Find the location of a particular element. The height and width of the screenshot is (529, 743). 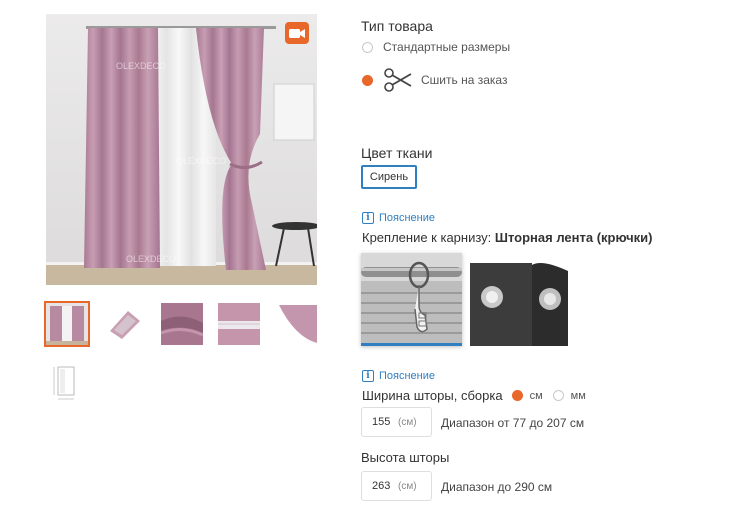

height-input is located at coordinates (380, 486).